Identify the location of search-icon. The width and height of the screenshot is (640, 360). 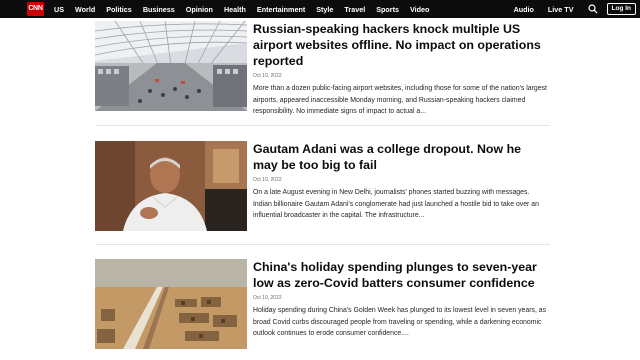
(592, 9).